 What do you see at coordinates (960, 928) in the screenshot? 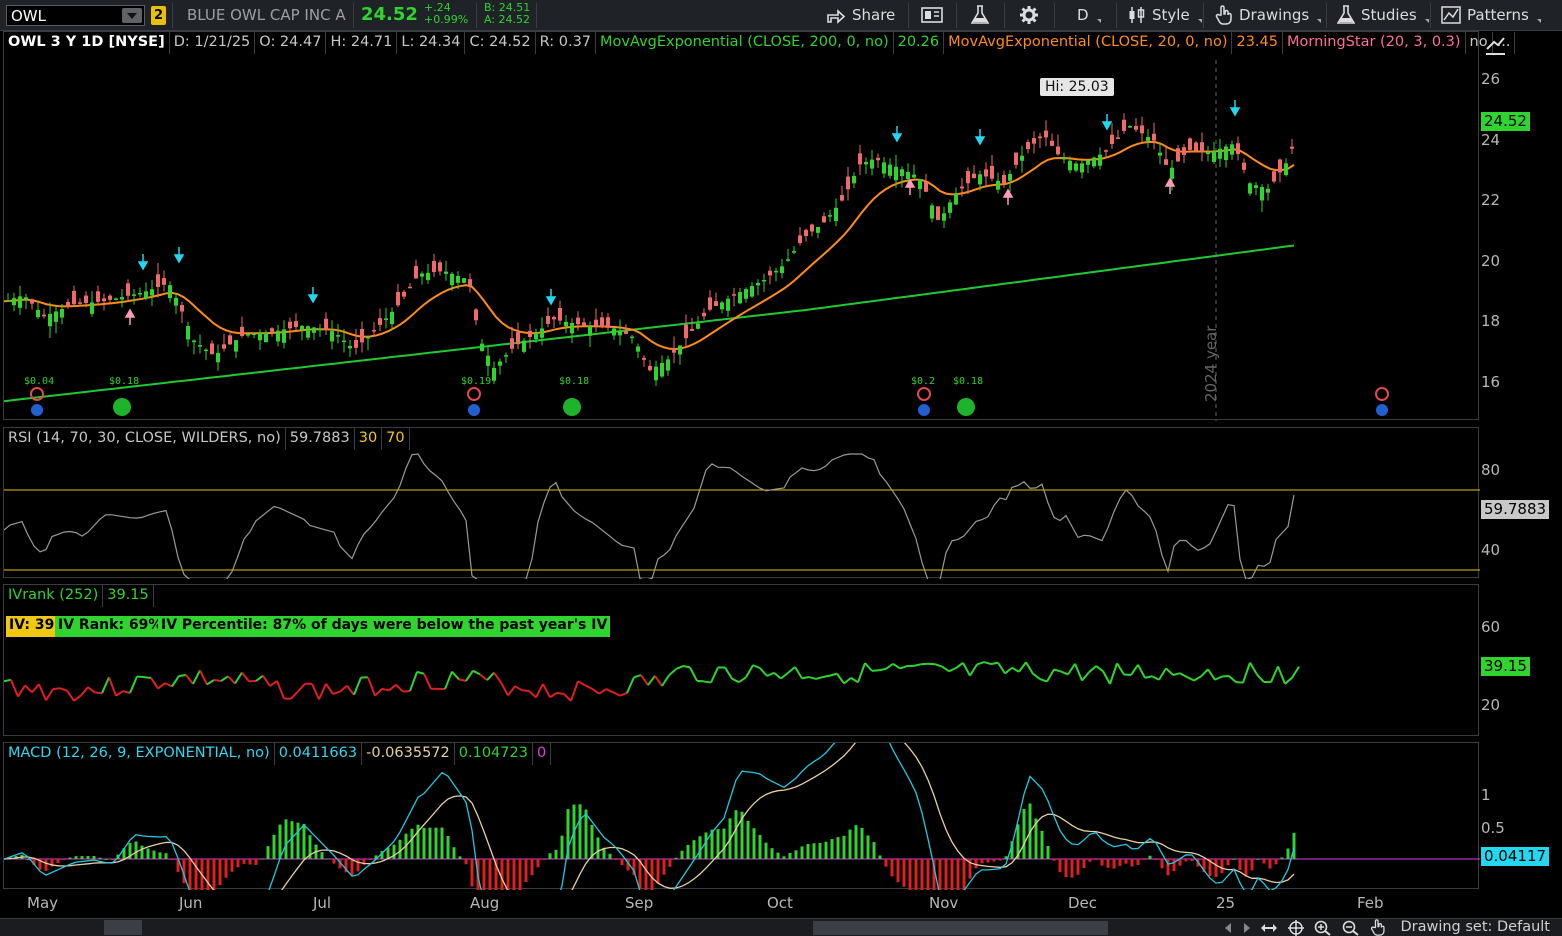
I see `horizontal-scrollbar` at bounding box center [960, 928].